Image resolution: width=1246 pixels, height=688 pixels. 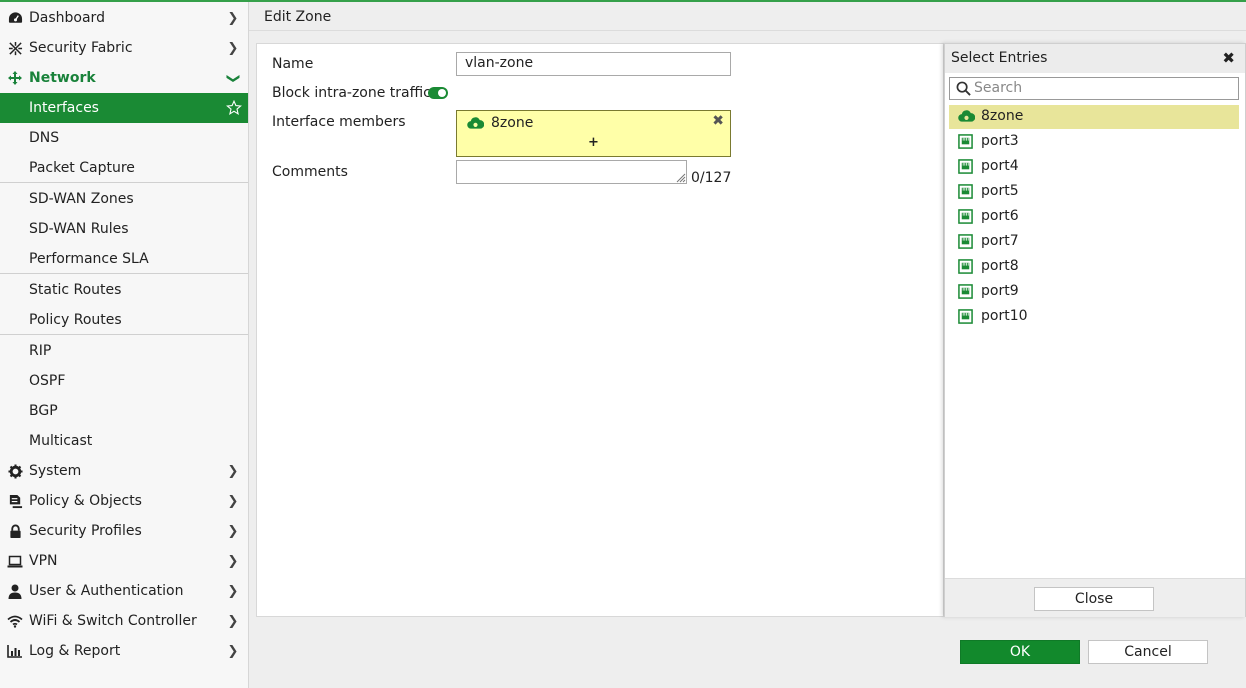 What do you see at coordinates (1000, 266) in the screenshot?
I see `entry-label: port8` at bounding box center [1000, 266].